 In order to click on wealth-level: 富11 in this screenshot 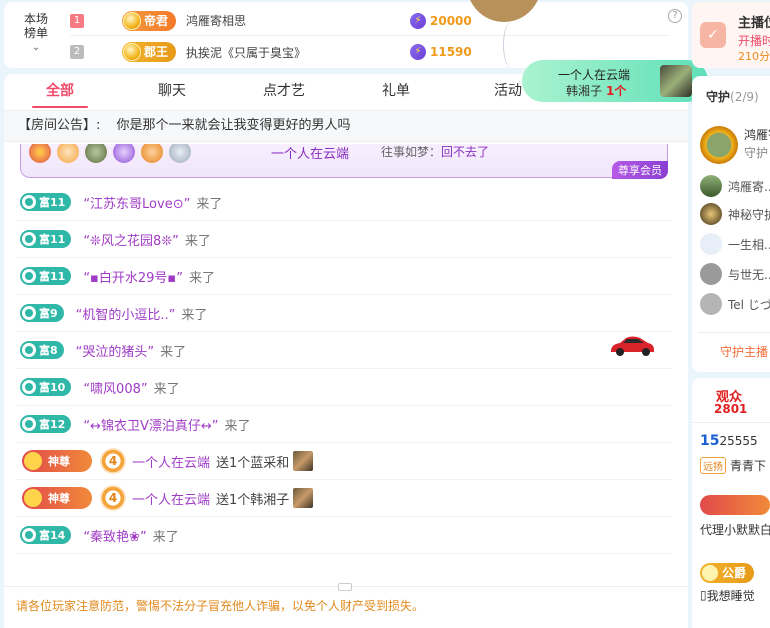, I will do `click(52, 276)`.